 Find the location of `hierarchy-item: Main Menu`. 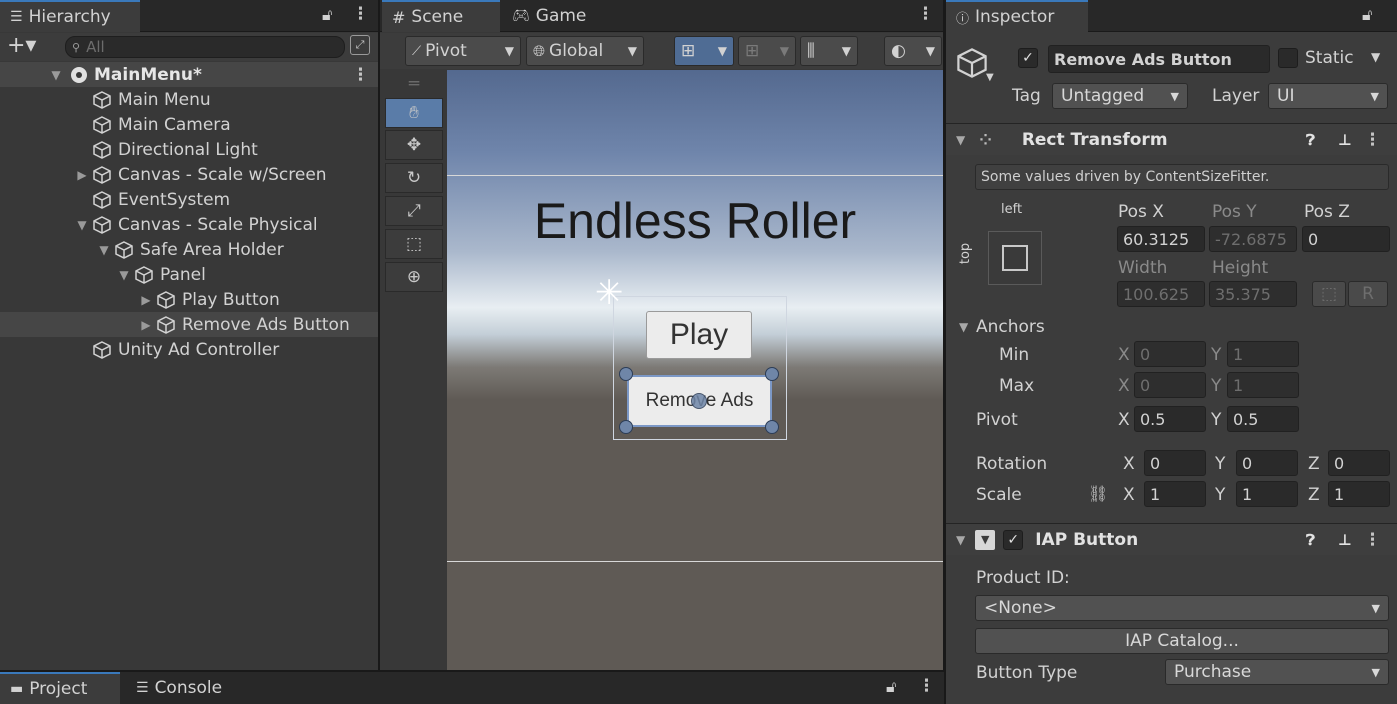

hierarchy-item: Main Menu is located at coordinates (189, 99).